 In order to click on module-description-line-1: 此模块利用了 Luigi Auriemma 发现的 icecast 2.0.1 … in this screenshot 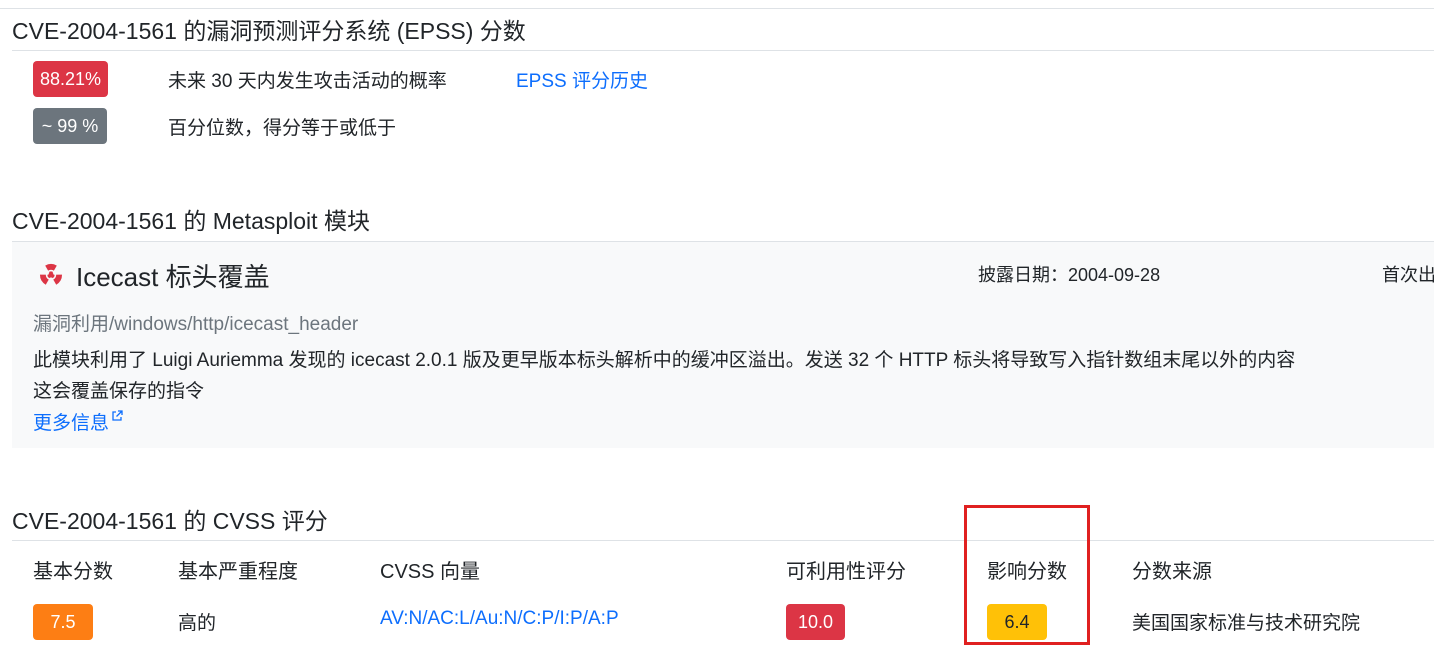, I will do `click(664, 360)`.